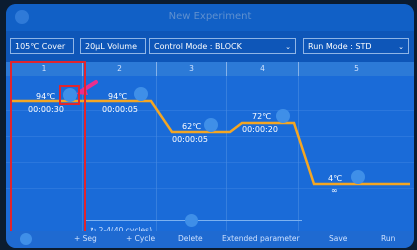 The width and height of the screenshot is (417, 250). What do you see at coordinates (140, 238) in the screenshot?
I see `add-cycle-button: + Cycle` at bounding box center [140, 238].